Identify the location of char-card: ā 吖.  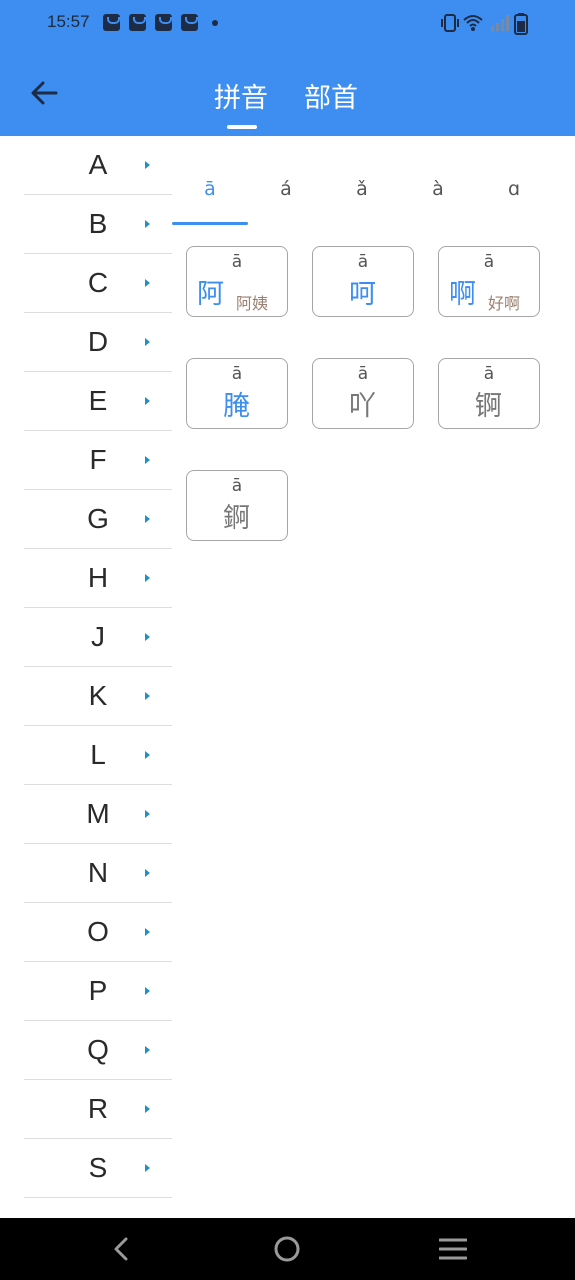
(363, 393).